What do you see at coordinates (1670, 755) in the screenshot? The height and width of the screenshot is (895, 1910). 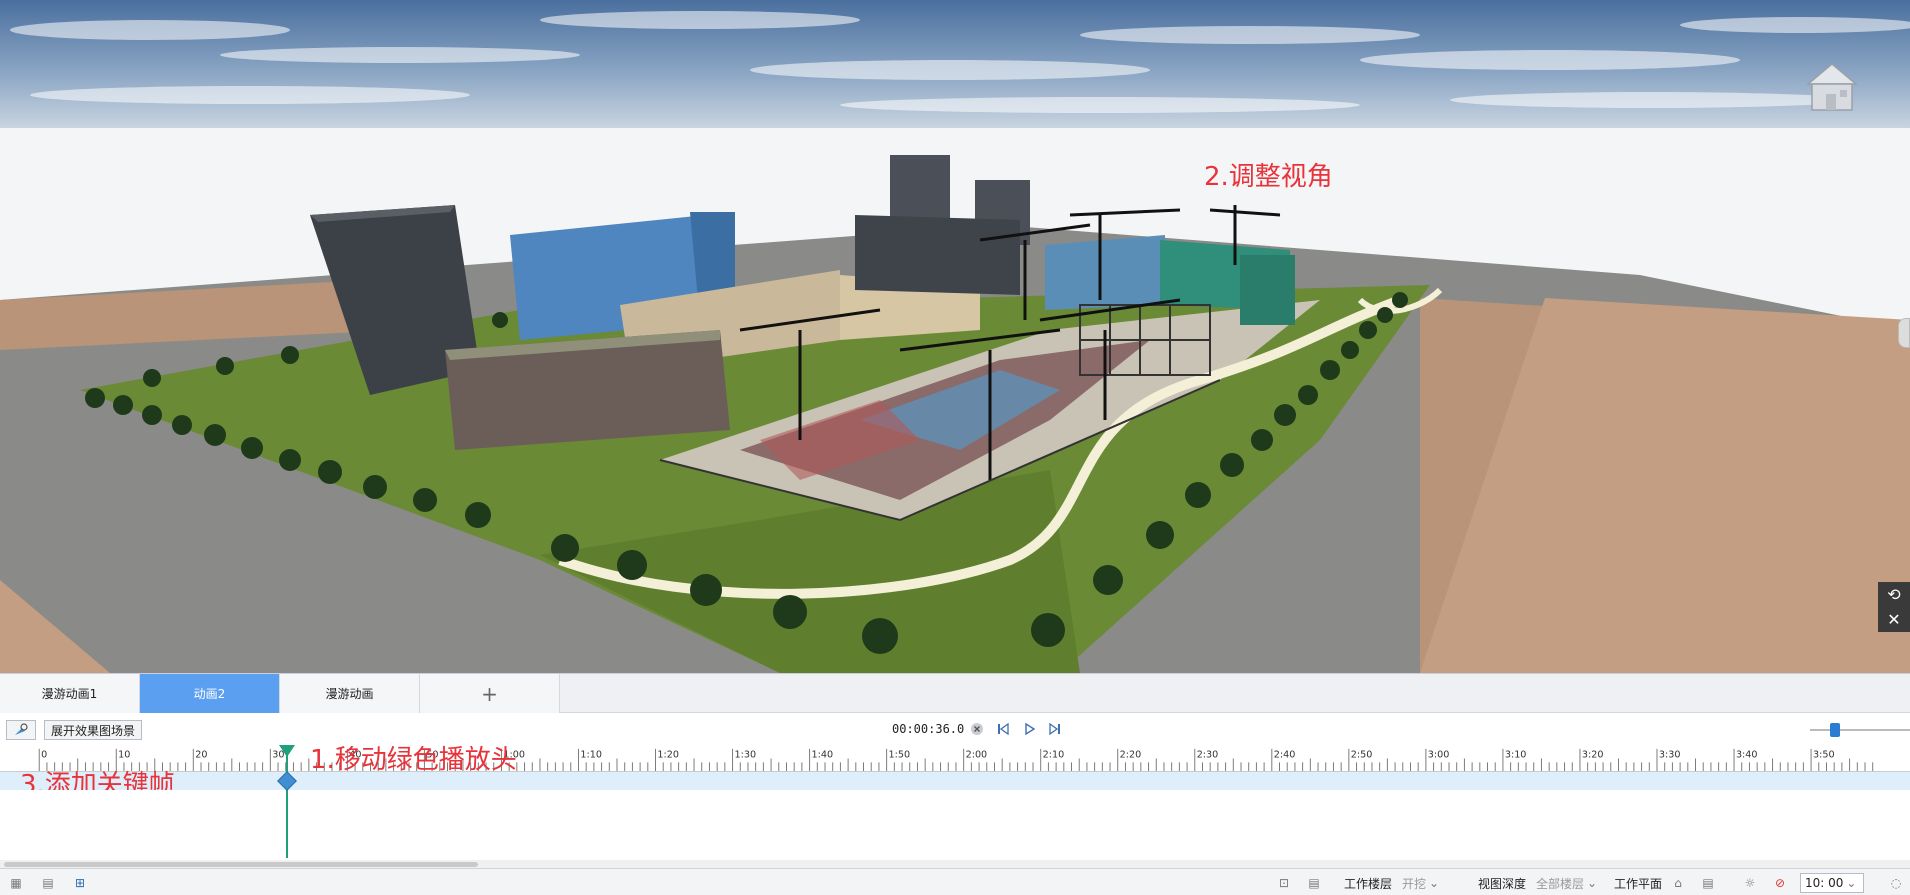 I see `ruler-tick-label: 3:30` at bounding box center [1670, 755].